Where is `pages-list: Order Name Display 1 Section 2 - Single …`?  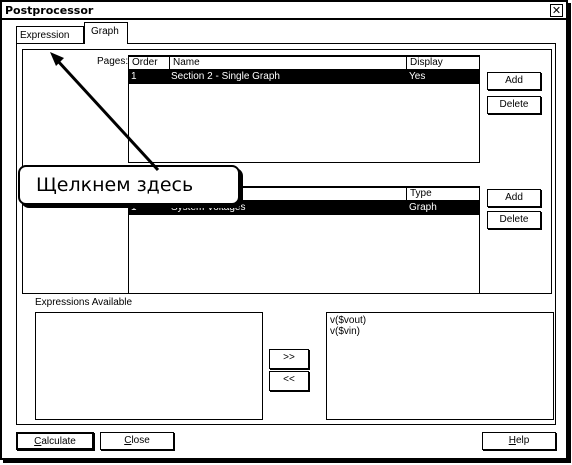
pages-list: Order Name Display 1 Section 2 - Single … is located at coordinates (304, 109).